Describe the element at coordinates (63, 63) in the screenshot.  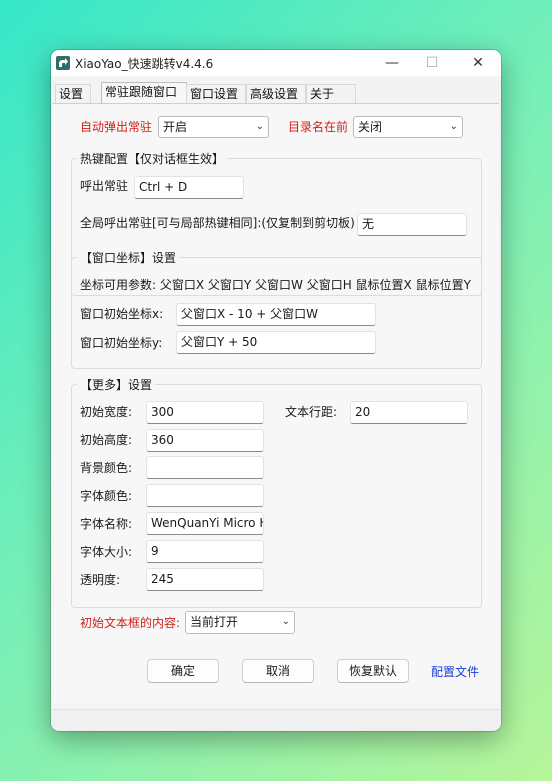
I see `app-icon` at that location.